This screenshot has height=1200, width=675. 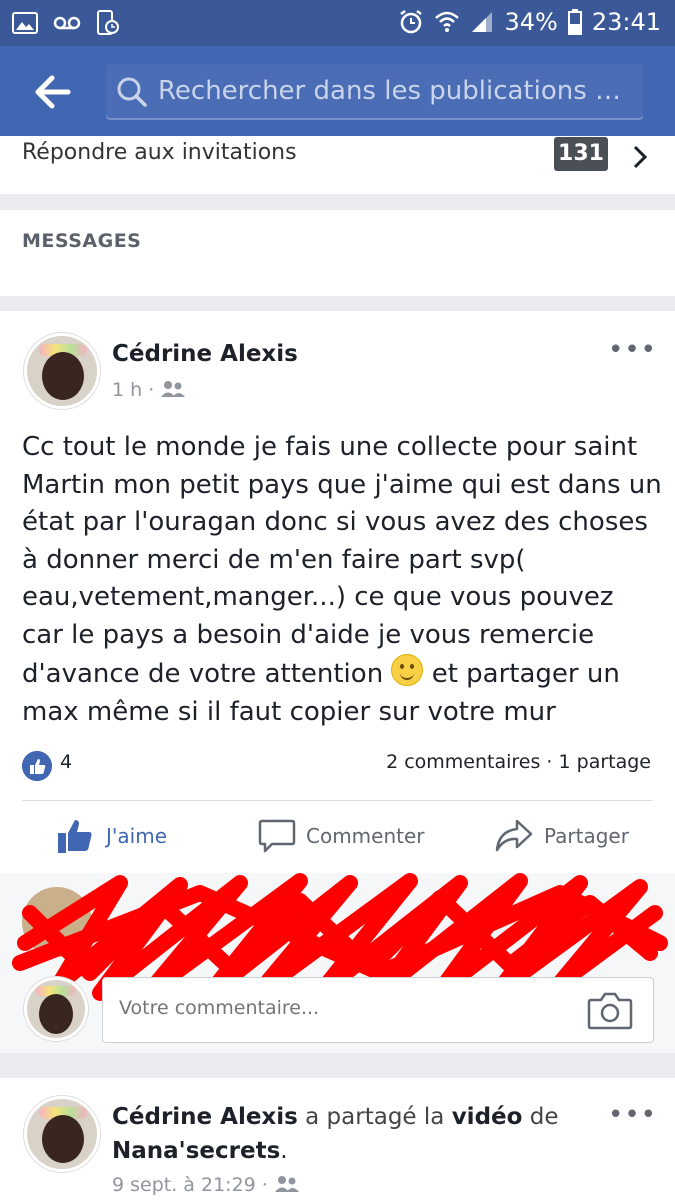 What do you see at coordinates (447, 21) in the screenshot?
I see `wifi-icon` at bounding box center [447, 21].